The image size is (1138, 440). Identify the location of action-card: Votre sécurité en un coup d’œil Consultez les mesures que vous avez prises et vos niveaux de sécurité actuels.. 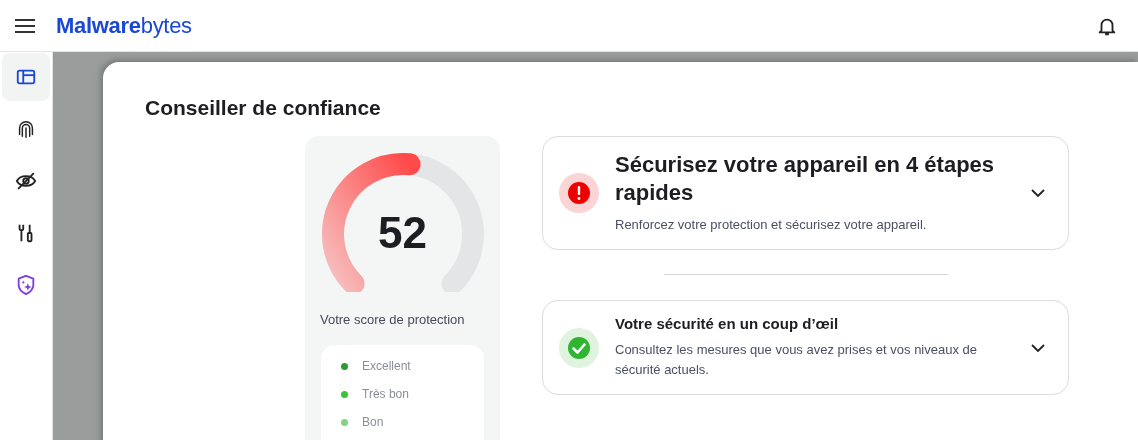
(805, 347).